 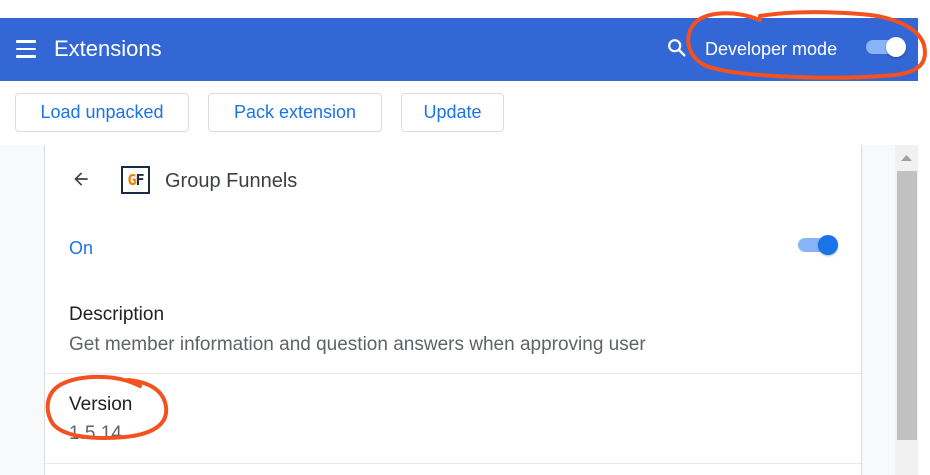 I want to click on extension-name: Group Funnels, so click(x=231, y=181).